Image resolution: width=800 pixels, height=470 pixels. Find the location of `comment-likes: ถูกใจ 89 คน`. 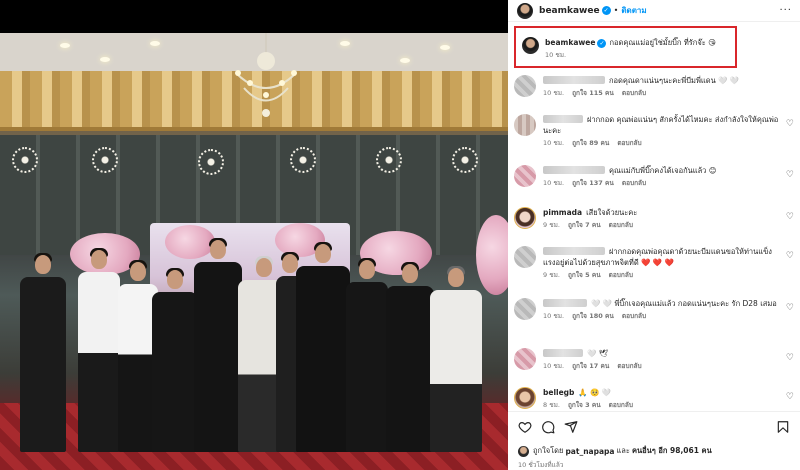

comment-likes: ถูกใจ 89 คน is located at coordinates (590, 143).